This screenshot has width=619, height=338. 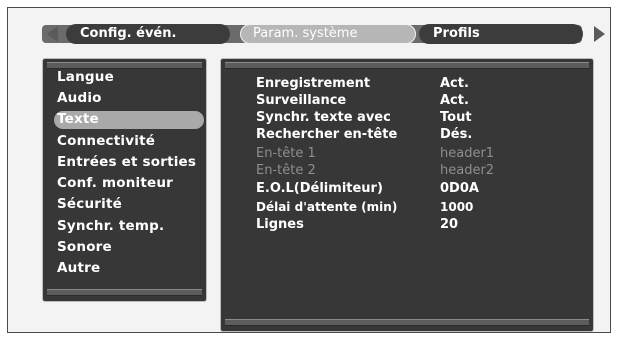 What do you see at coordinates (89, 204) in the screenshot?
I see `menu-item-securite: Sécurité` at bounding box center [89, 204].